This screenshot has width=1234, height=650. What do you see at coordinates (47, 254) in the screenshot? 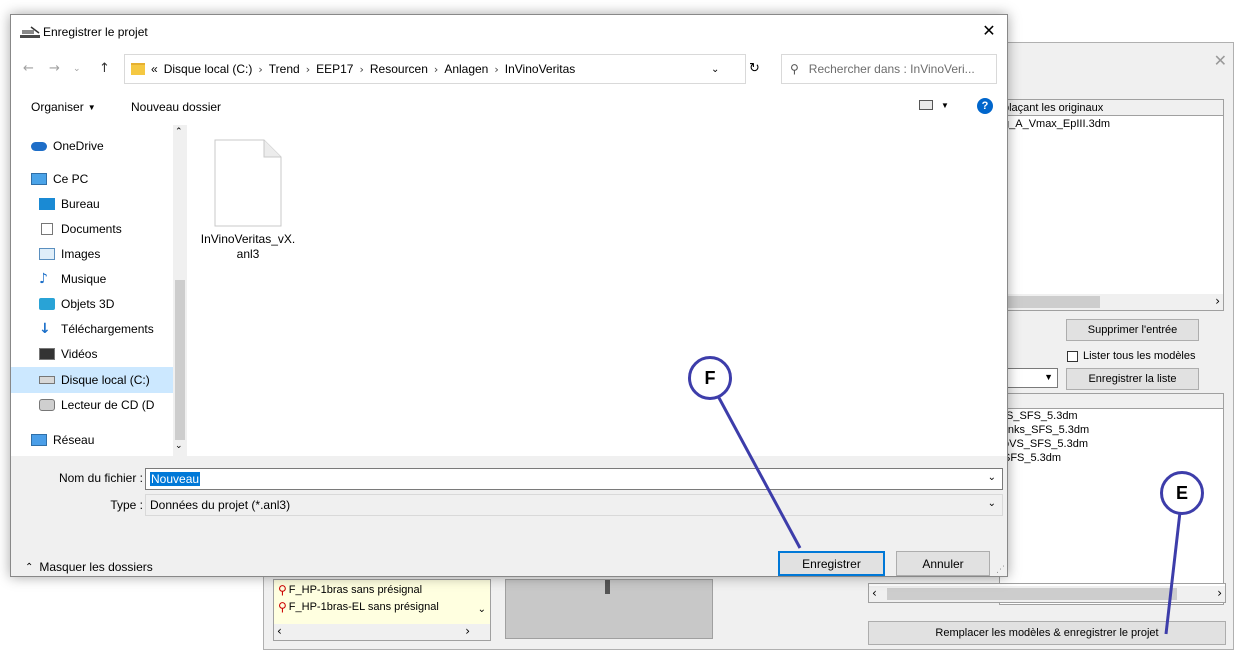
I see `images-icon` at bounding box center [47, 254].